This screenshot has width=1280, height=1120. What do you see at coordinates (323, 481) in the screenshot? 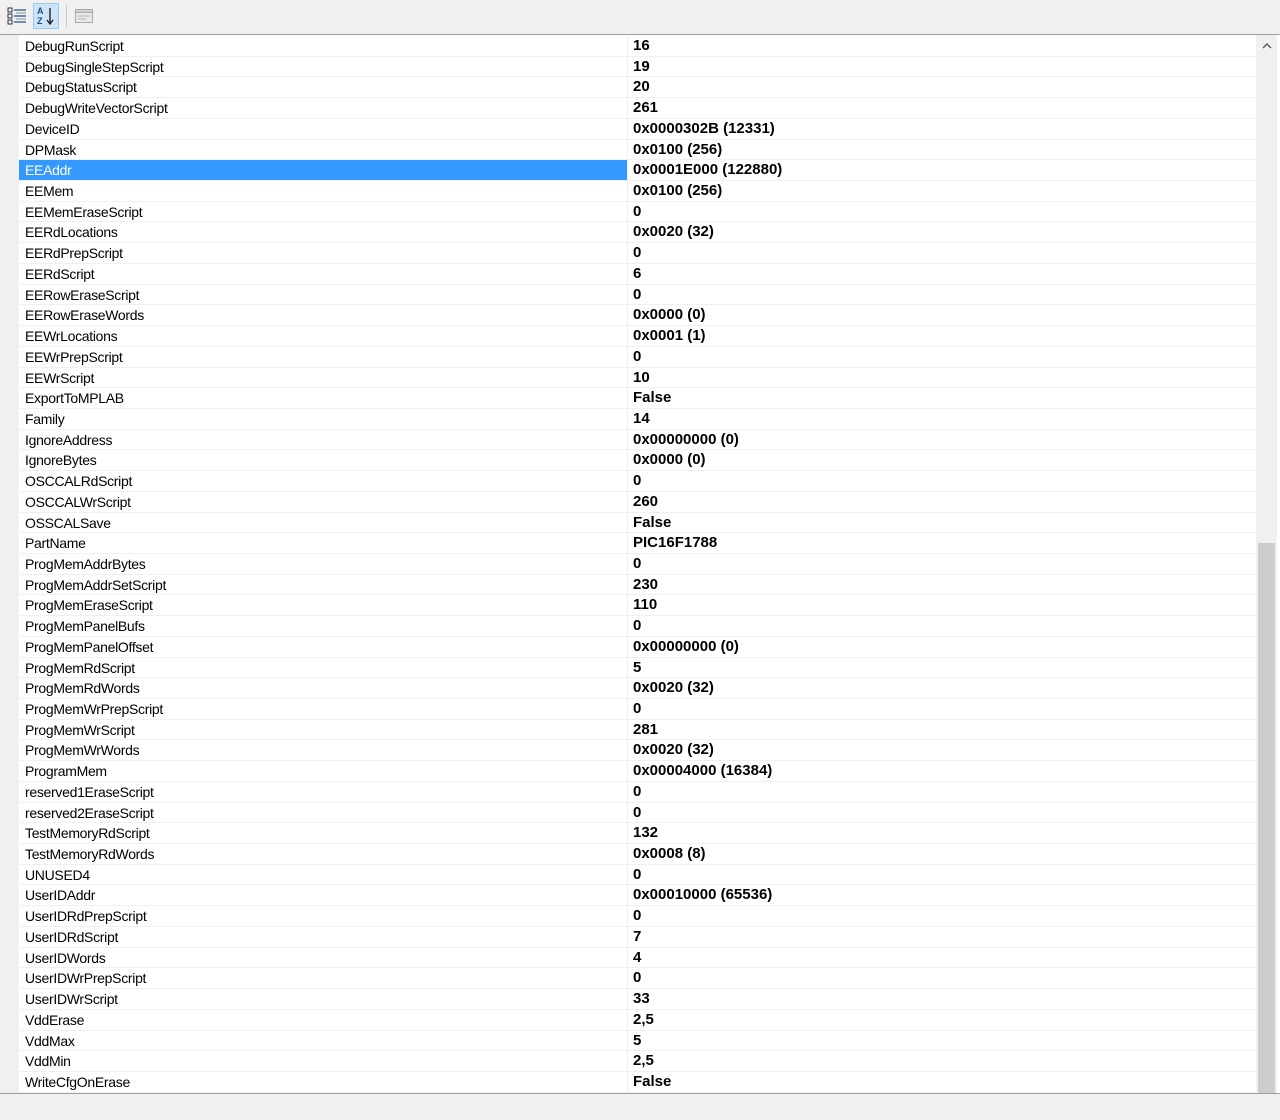
I see `property-name: OSCCALRdScript` at bounding box center [323, 481].